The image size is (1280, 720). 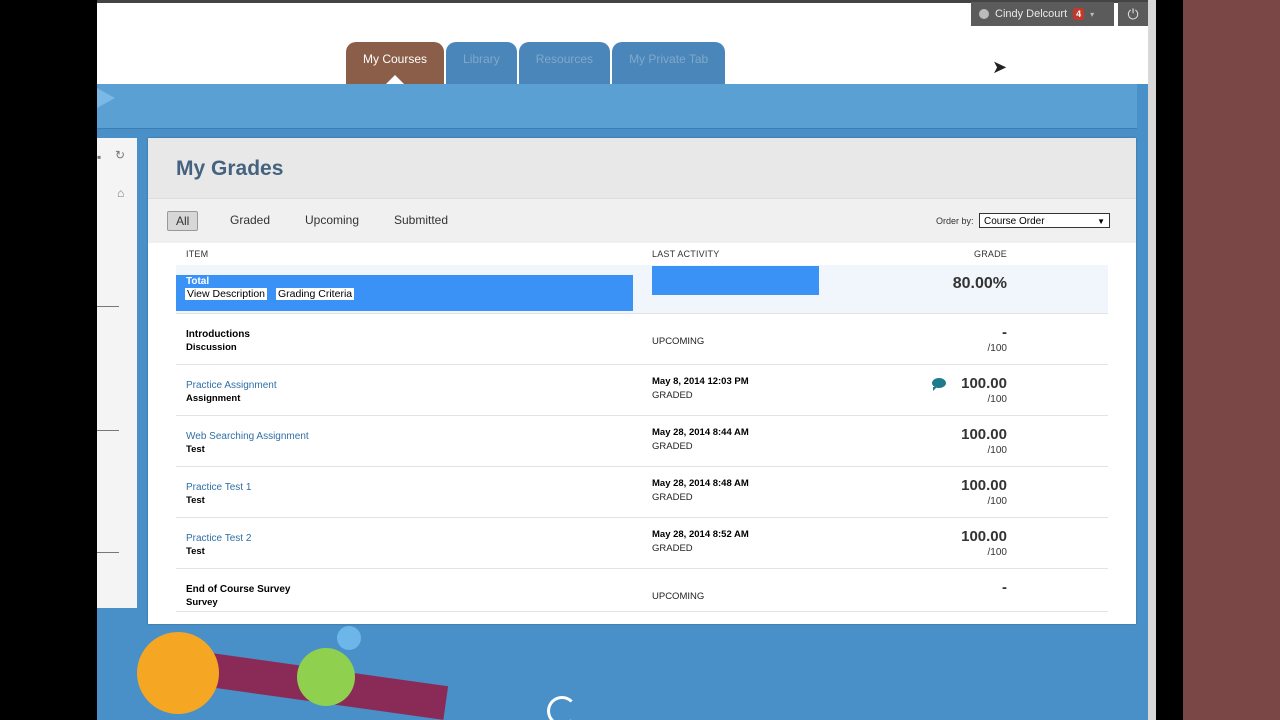 I want to click on band-arrow-icon, so click(x=106, y=98).